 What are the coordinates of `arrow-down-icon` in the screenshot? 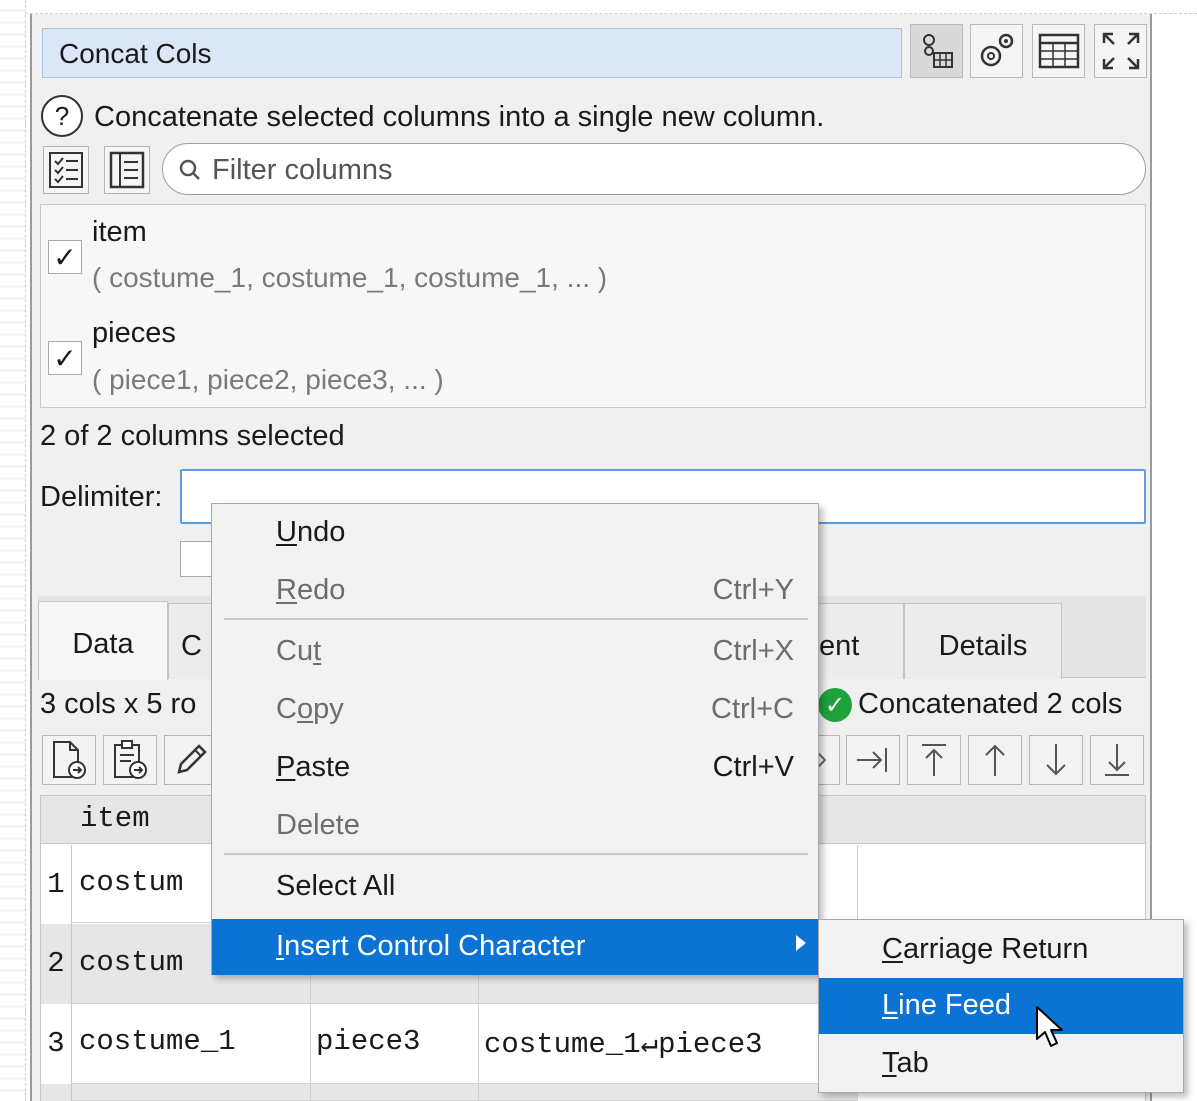 It's located at (1056, 760).